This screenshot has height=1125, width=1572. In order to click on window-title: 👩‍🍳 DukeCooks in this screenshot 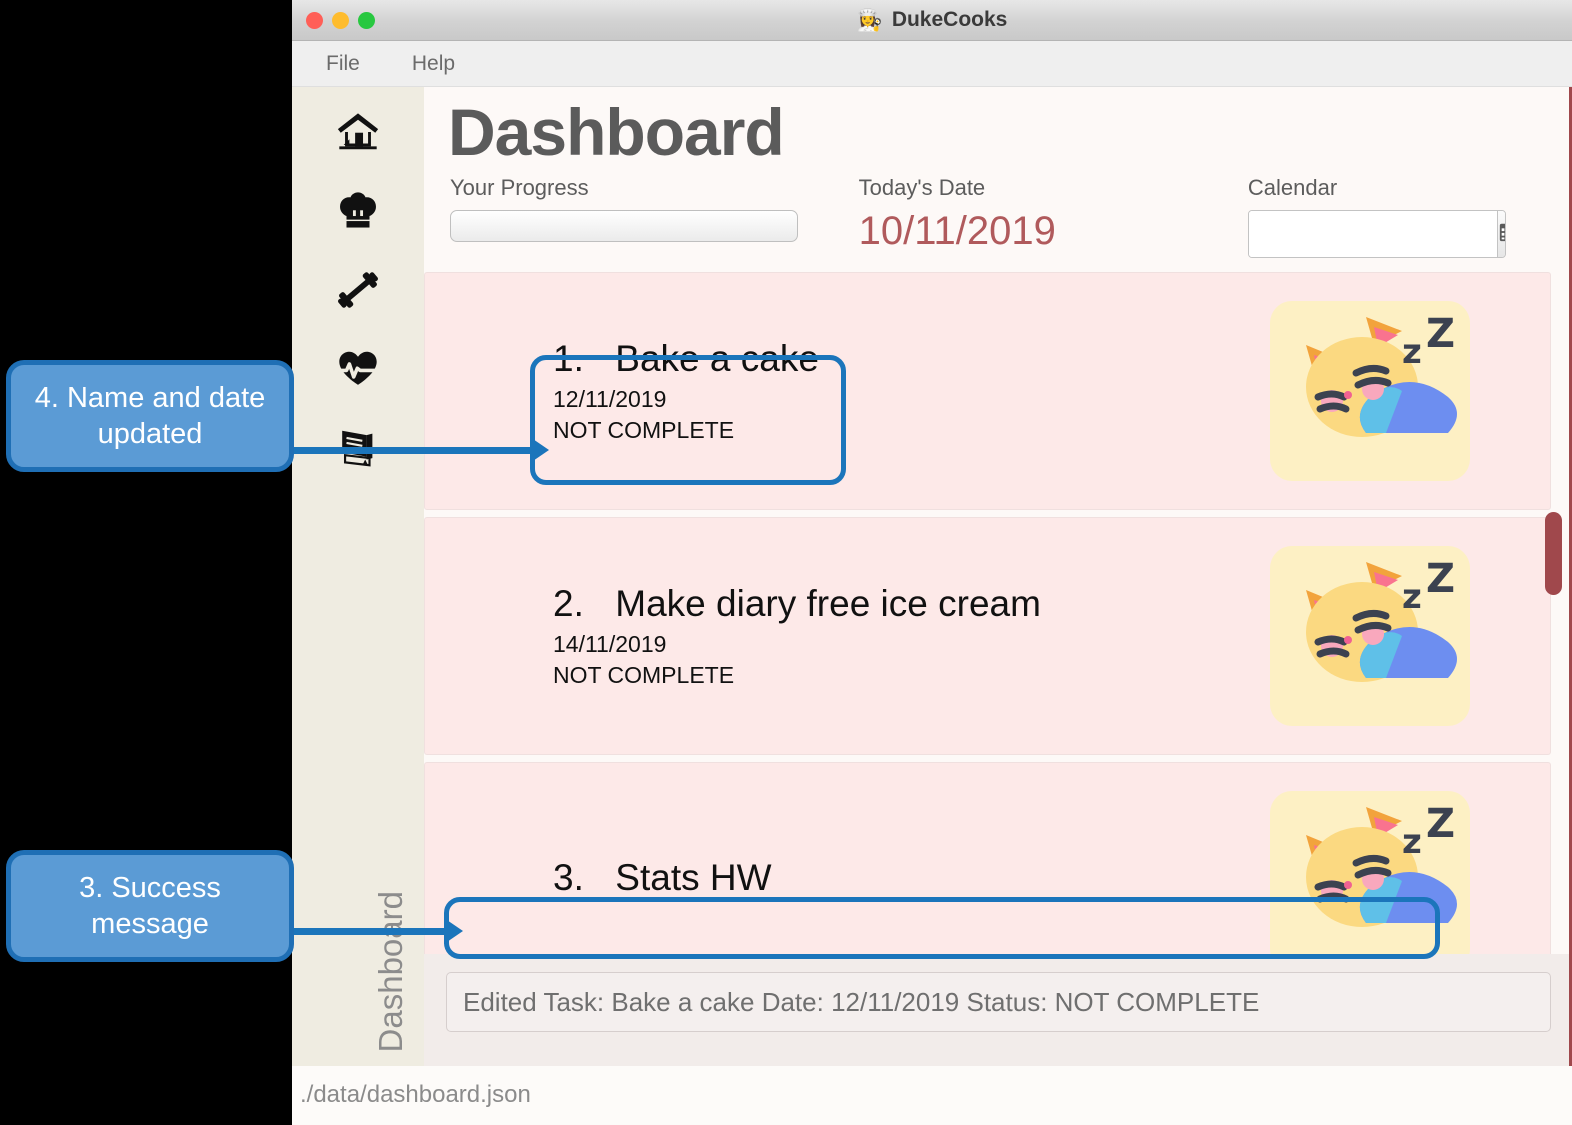, I will do `click(932, 20)`.